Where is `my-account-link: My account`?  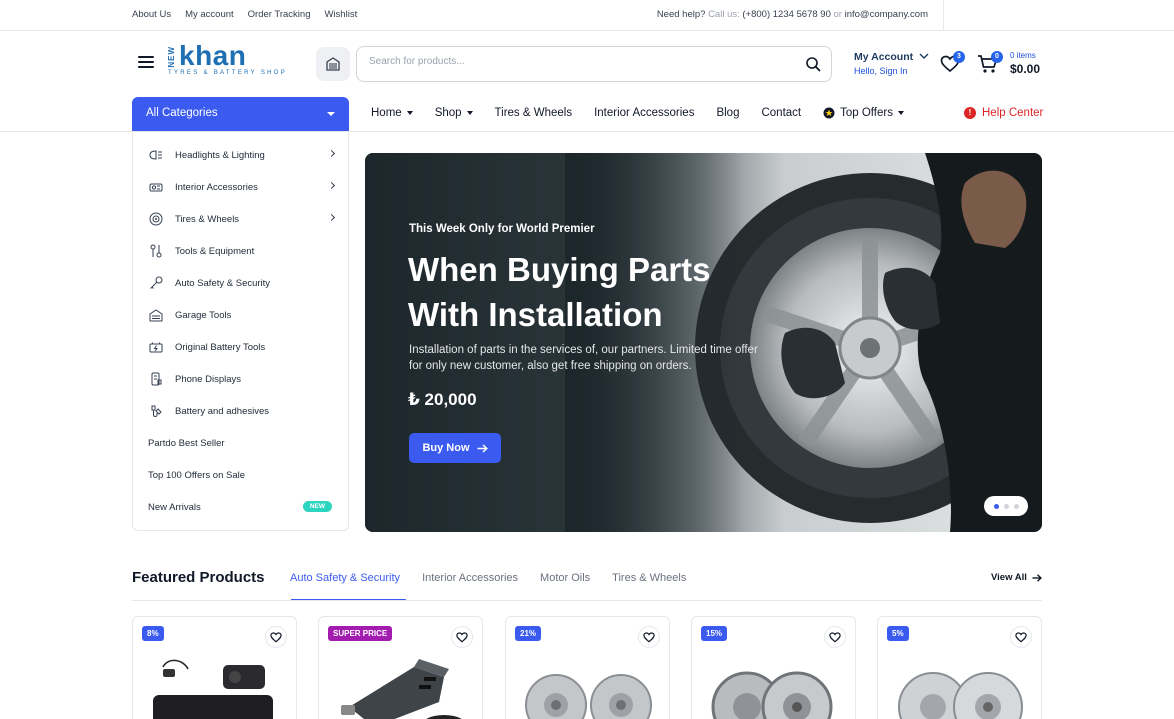 my-account-link: My account is located at coordinates (209, 14).